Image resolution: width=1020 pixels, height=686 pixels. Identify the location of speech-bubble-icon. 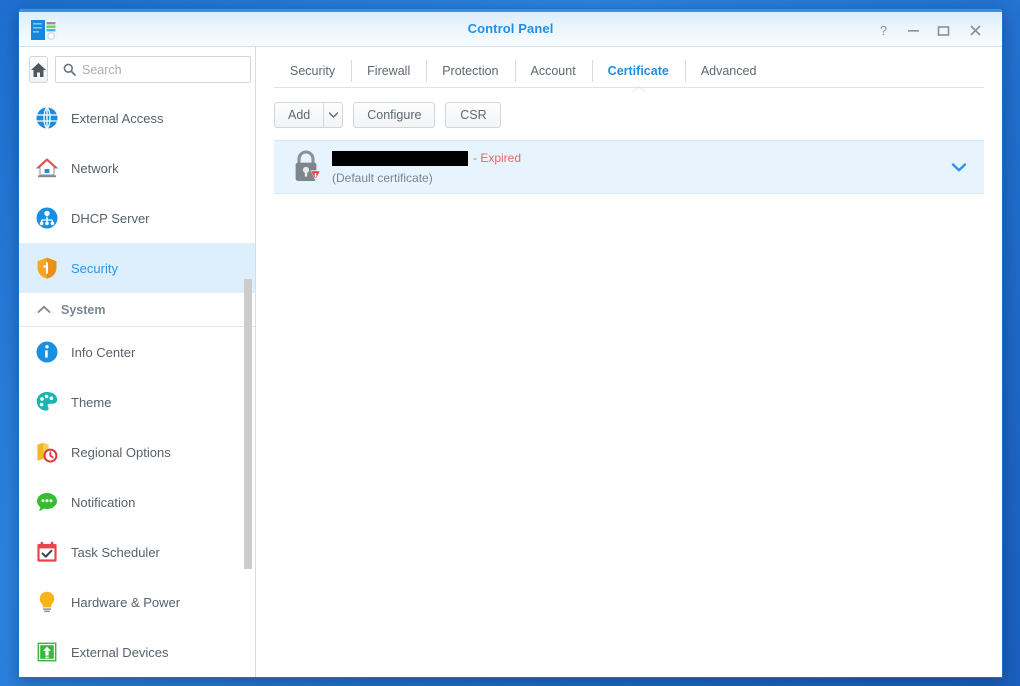
(47, 502).